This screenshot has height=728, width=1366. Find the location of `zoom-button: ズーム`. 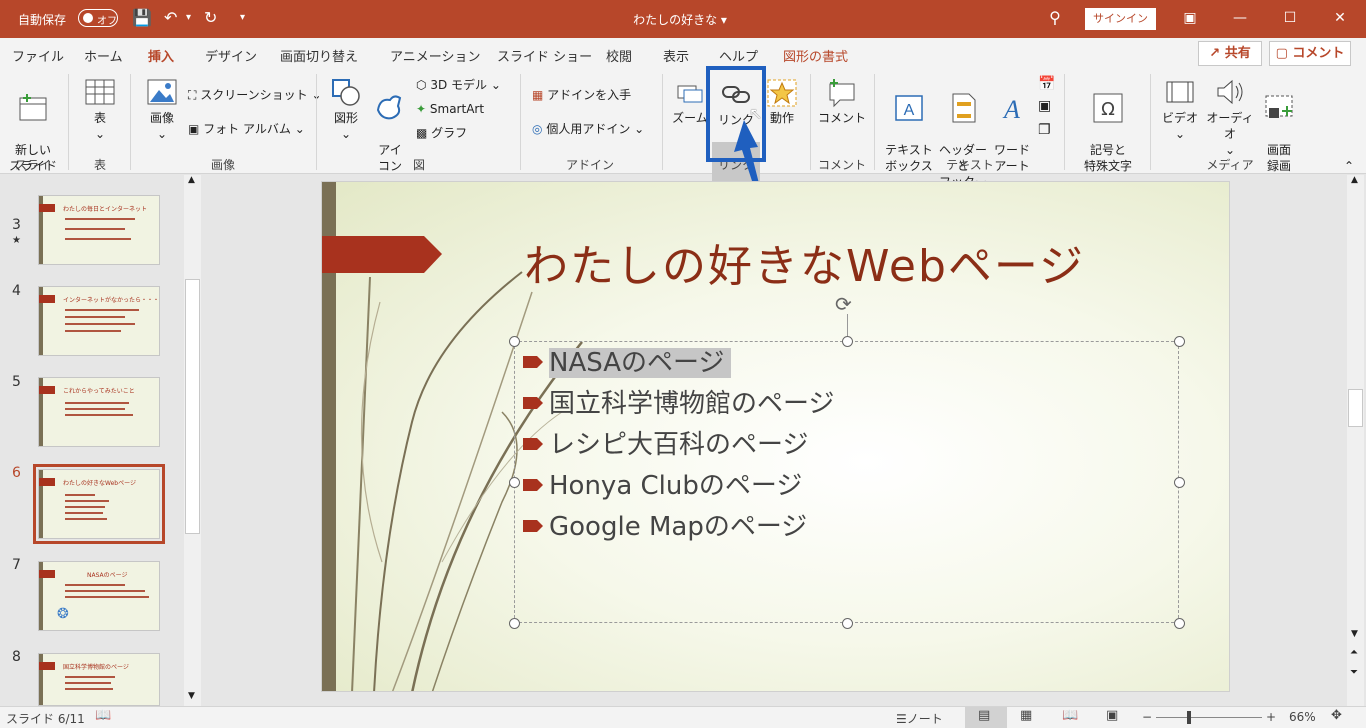

zoom-button: ズーム is located at coordinates (690, 101).